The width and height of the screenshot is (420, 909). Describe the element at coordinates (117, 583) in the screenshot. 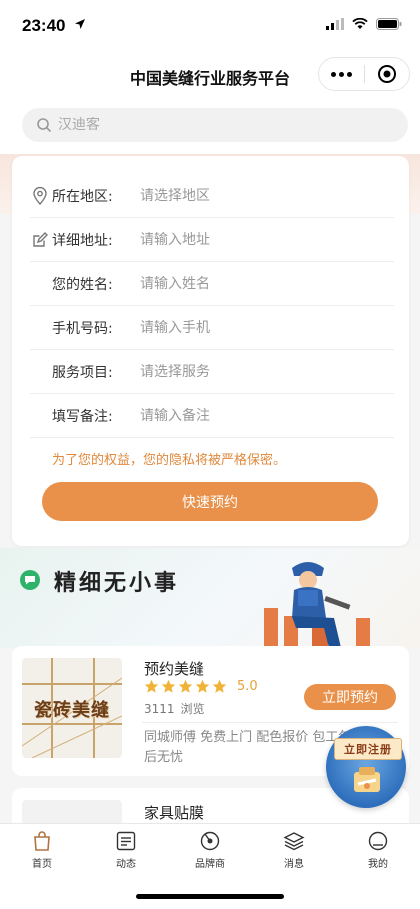

I see `promo-title: 精细无小事` at that location.